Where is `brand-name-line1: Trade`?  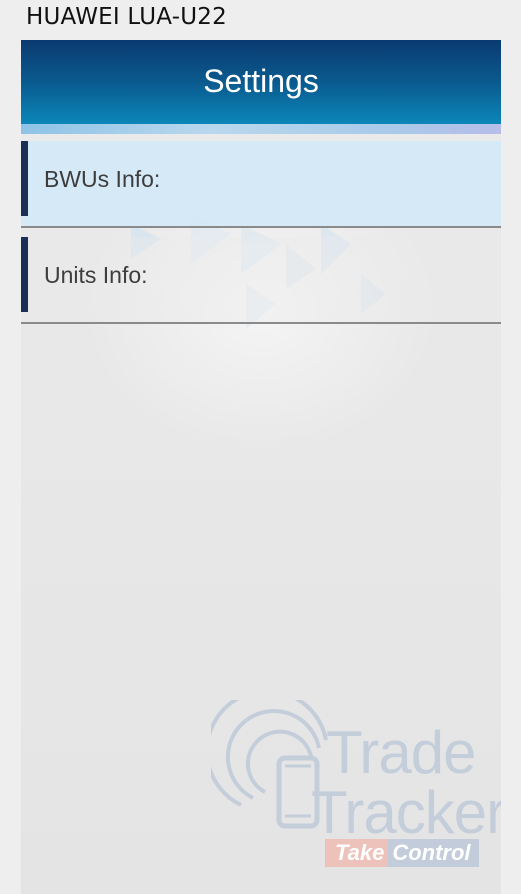 brand-name-line1: Trade is located at coordinates (401, 752).